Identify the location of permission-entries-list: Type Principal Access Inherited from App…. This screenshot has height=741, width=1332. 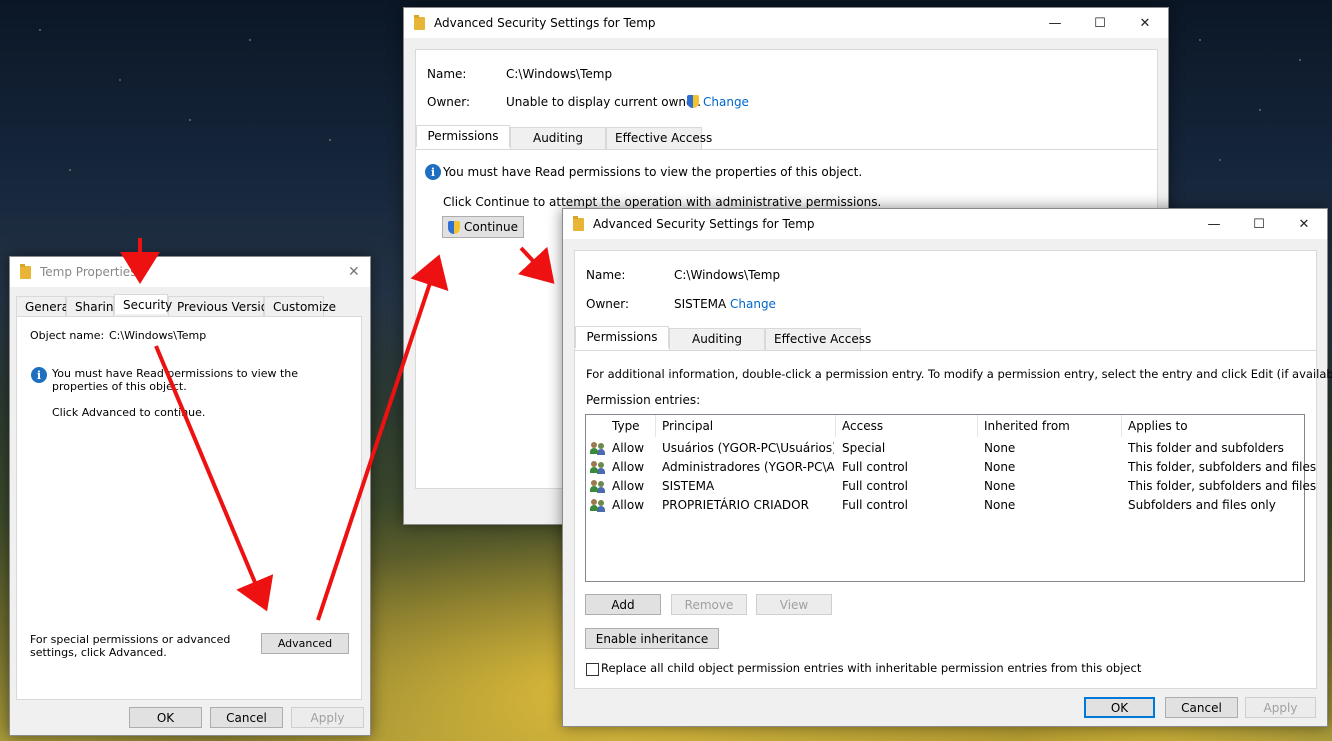
(950, 498).